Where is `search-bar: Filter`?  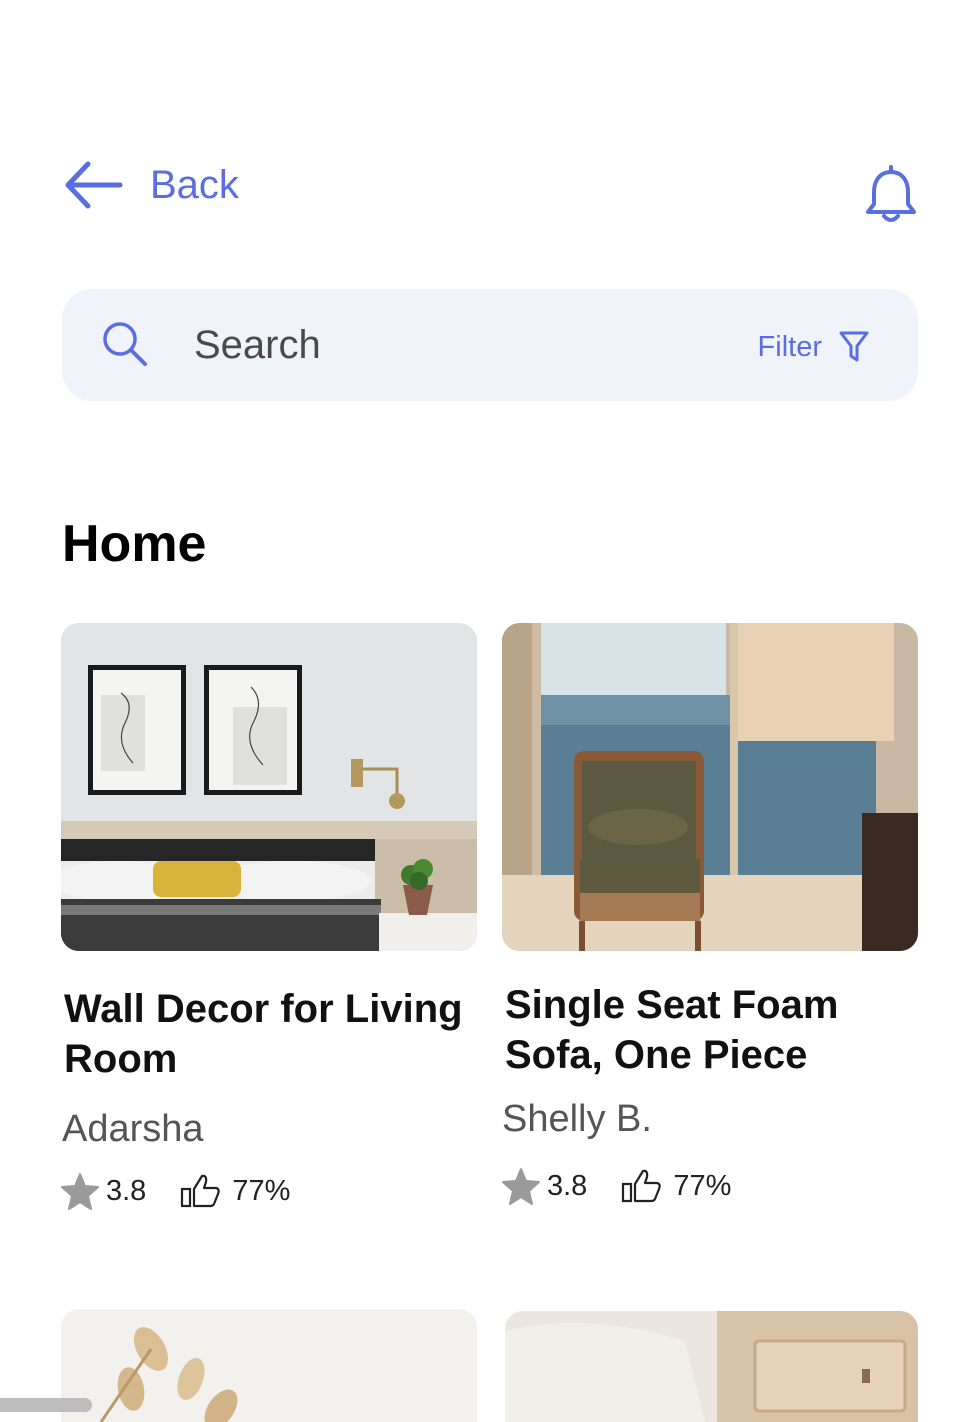
search-bar: Filter is located at coordinates (490, 345).